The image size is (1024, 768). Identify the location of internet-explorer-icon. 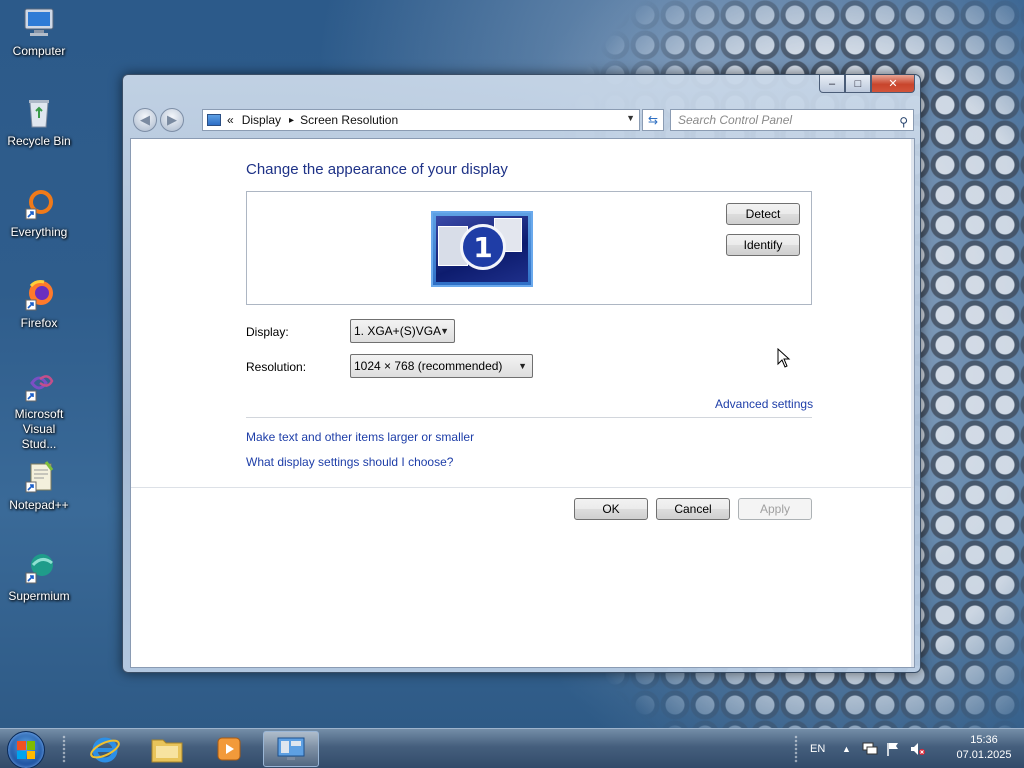
(105, 750).